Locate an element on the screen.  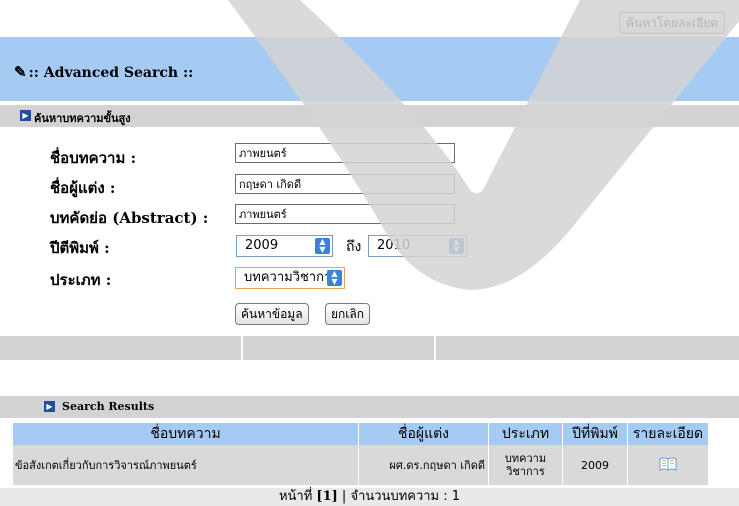
year-label: ปีตีพิมพ์ : is located at coordinates (80, 248).